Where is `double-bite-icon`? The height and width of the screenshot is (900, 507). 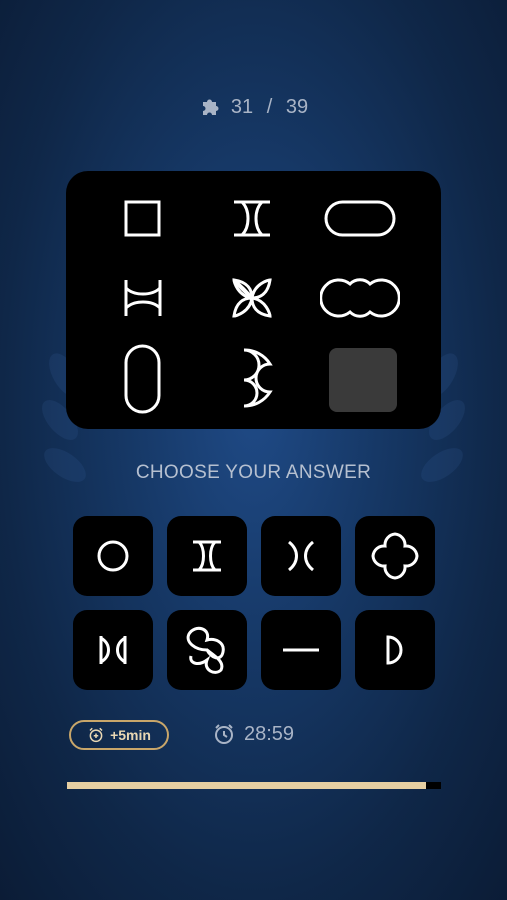 double-bite-icon is located at coordinates (360, 298).